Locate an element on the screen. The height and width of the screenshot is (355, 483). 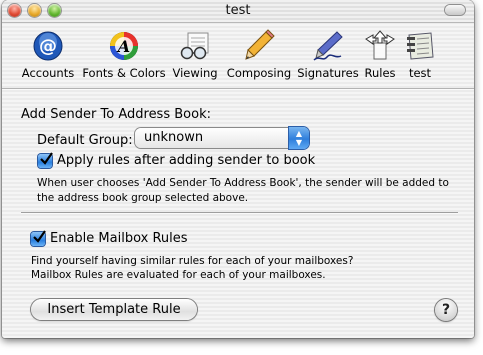
section-divider is located at coordinates (239, 212).